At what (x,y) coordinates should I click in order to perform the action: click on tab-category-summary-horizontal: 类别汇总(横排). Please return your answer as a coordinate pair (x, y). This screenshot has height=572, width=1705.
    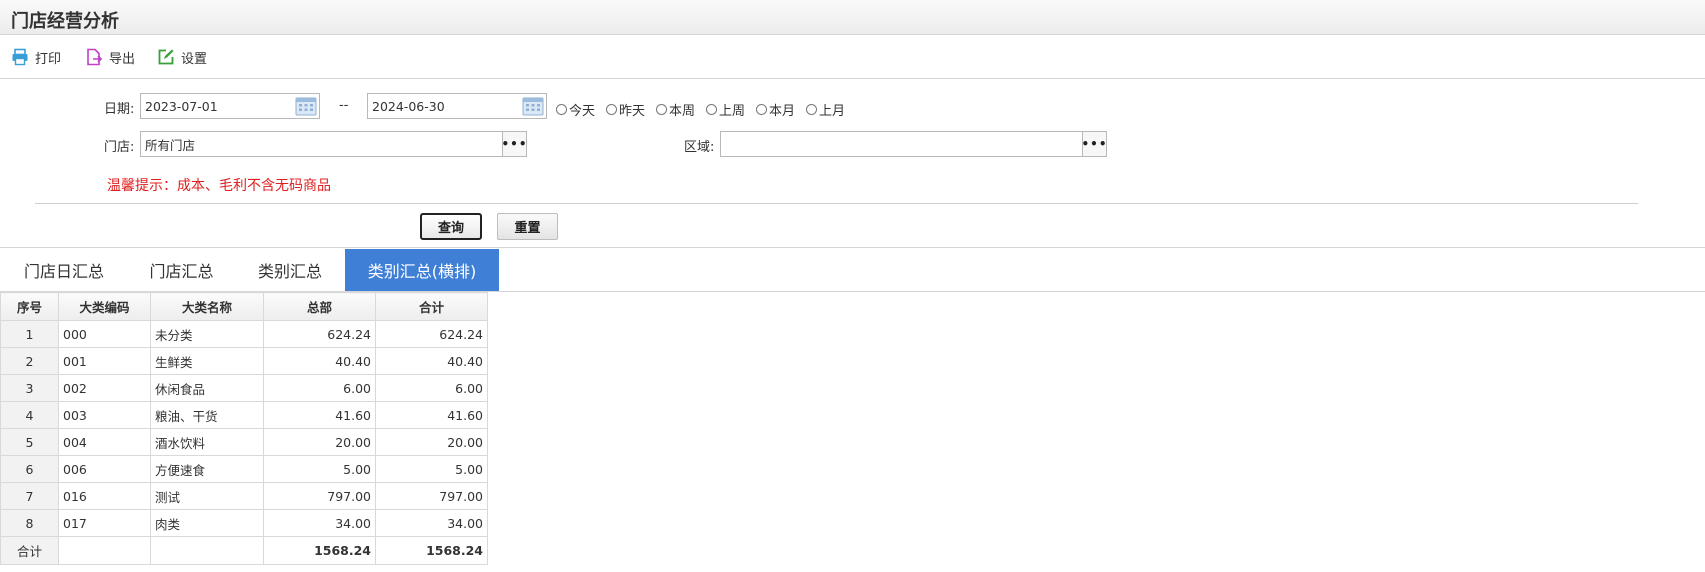
    Looking at the image, I should click on (422, 270).